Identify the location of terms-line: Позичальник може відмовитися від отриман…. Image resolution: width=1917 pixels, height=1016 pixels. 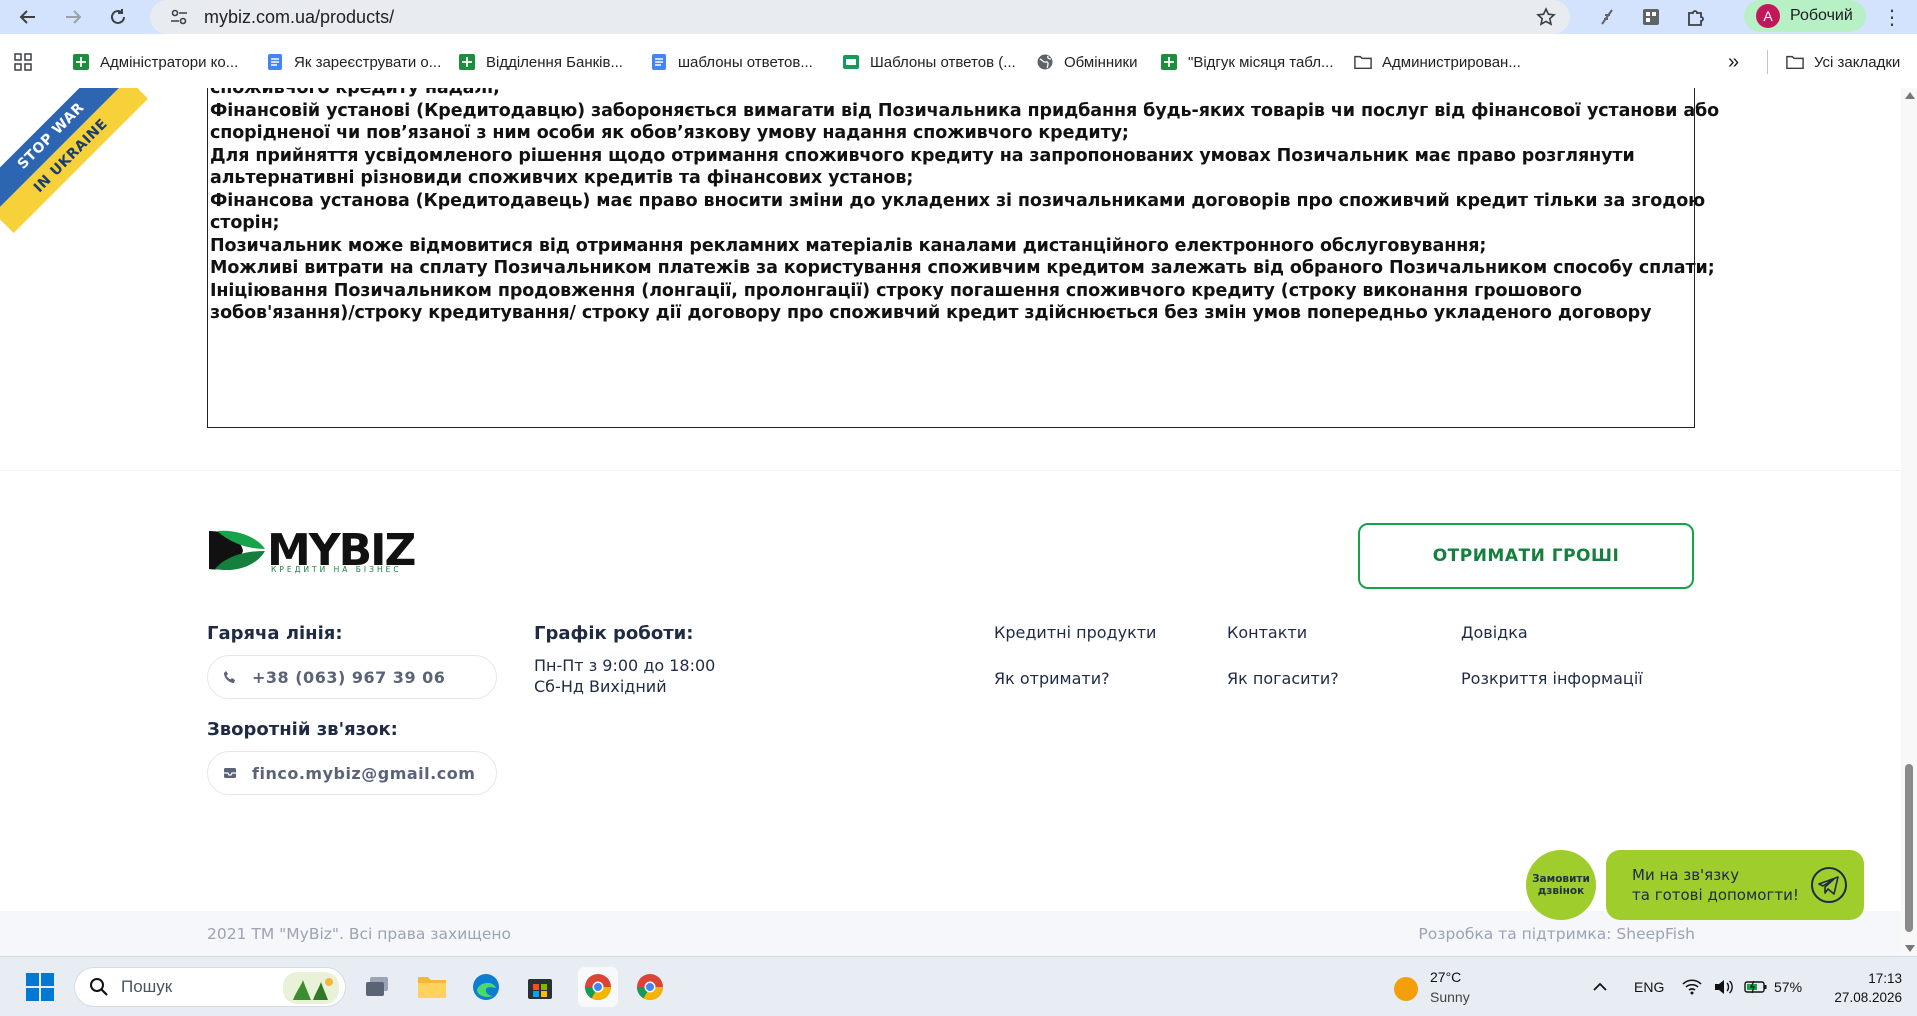
(848, 245).